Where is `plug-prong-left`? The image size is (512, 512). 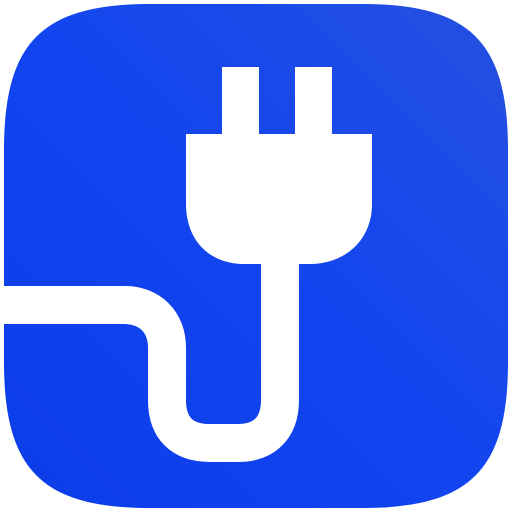 plug-prong-left is located at coordinates (240, 102).